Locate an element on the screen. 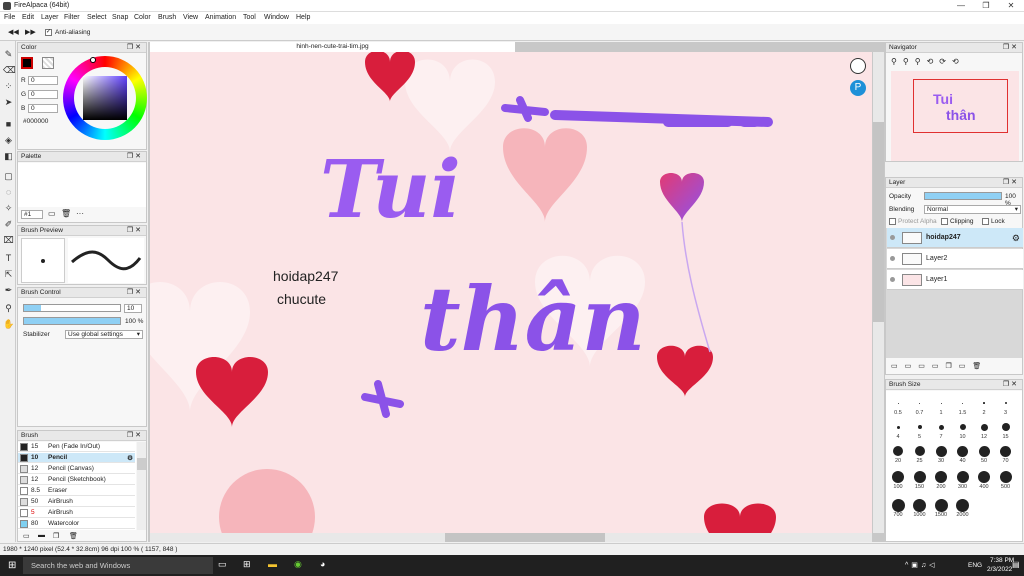  menu-select: Select is located at coordinates (96, 17).